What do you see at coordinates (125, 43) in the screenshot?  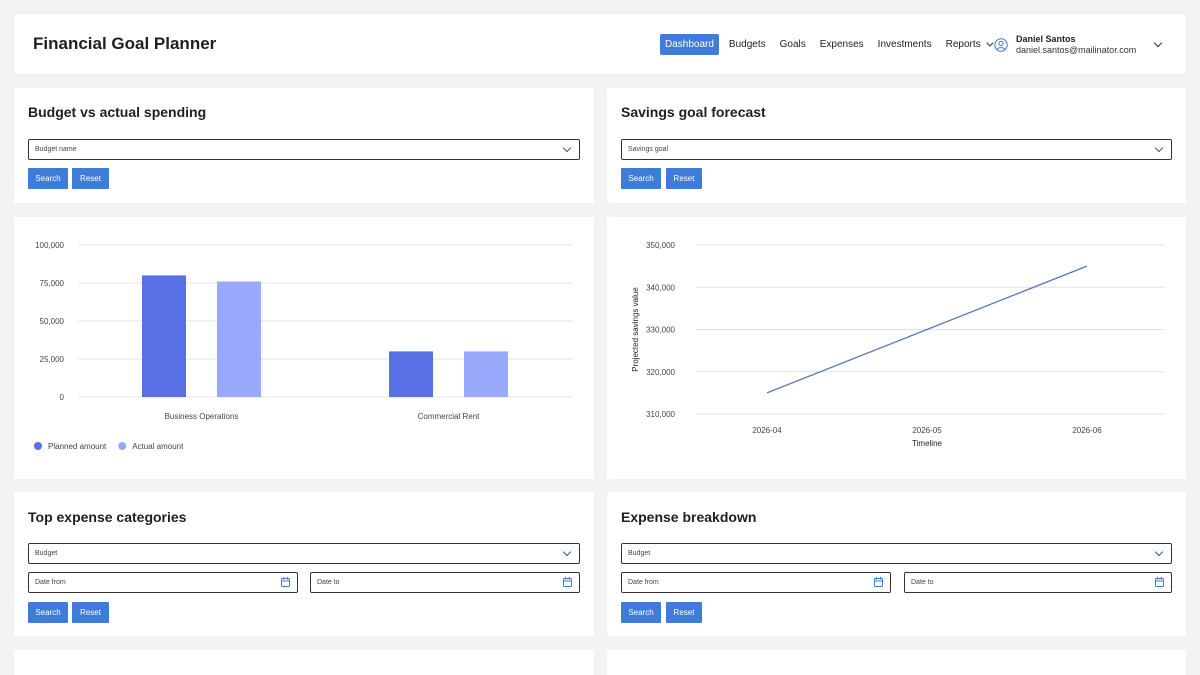 I see `app-title: Financial Goal Planner` at bounding box center [125, 43].